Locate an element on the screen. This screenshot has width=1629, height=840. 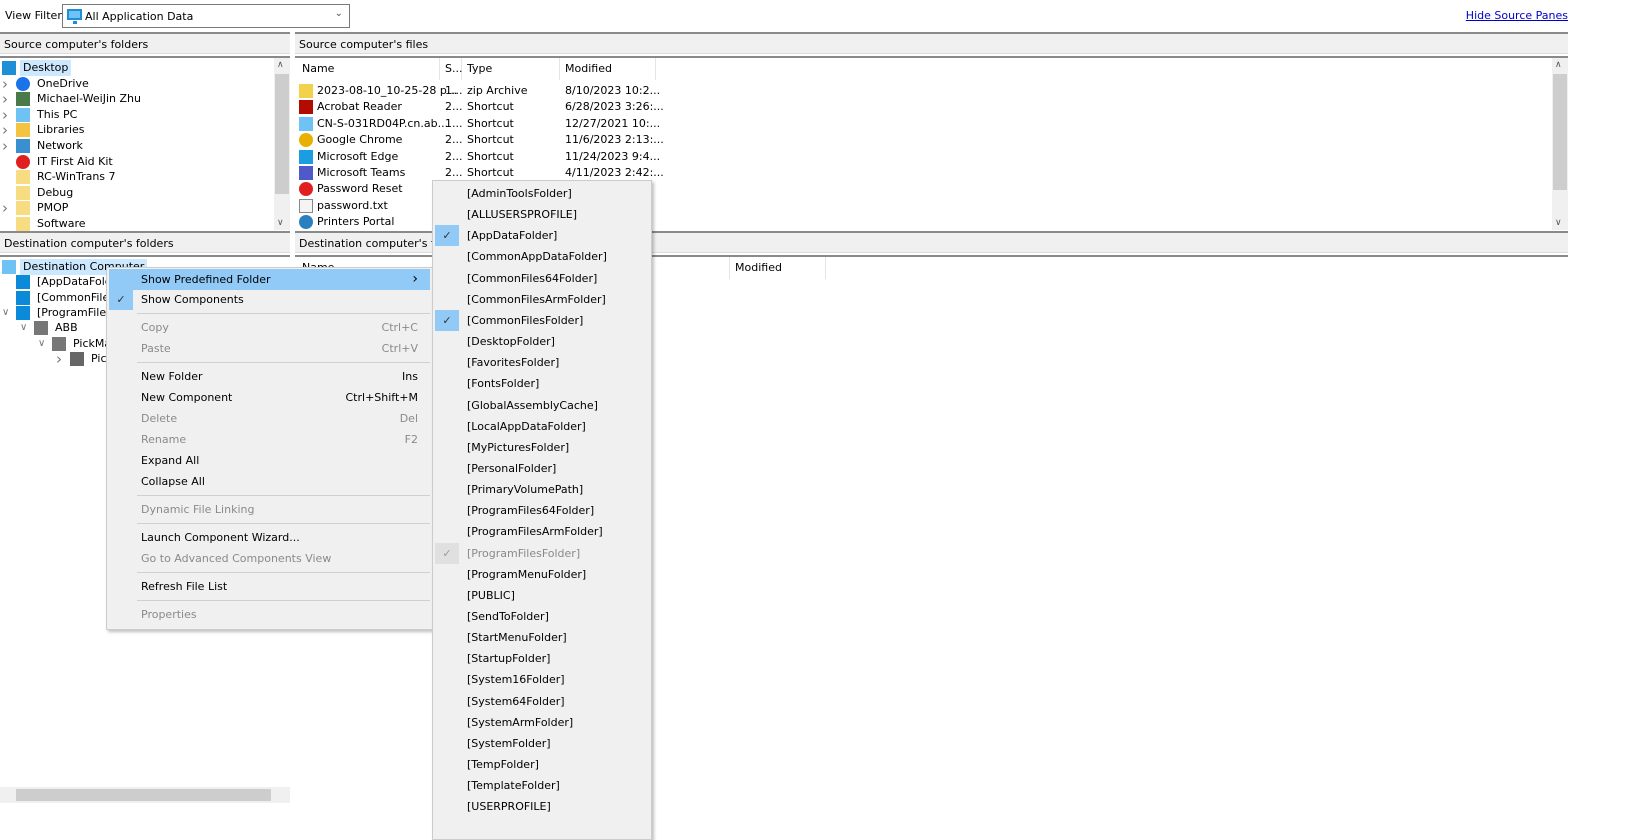
submenu-item: [GlobalAssemblyCache] is located at coordinates (542, 405).